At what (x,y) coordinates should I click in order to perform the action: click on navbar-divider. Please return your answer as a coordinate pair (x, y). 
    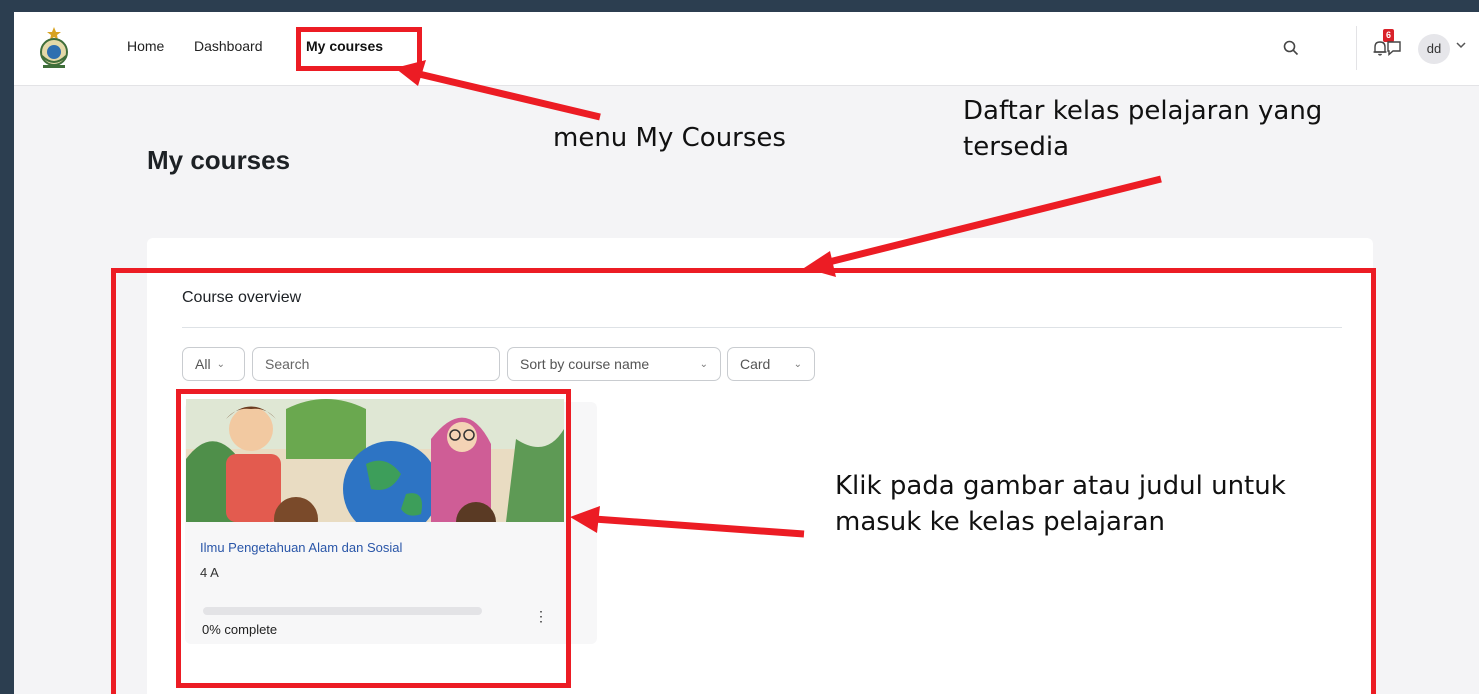
    Looking at the image, I should click on (1356, 48).